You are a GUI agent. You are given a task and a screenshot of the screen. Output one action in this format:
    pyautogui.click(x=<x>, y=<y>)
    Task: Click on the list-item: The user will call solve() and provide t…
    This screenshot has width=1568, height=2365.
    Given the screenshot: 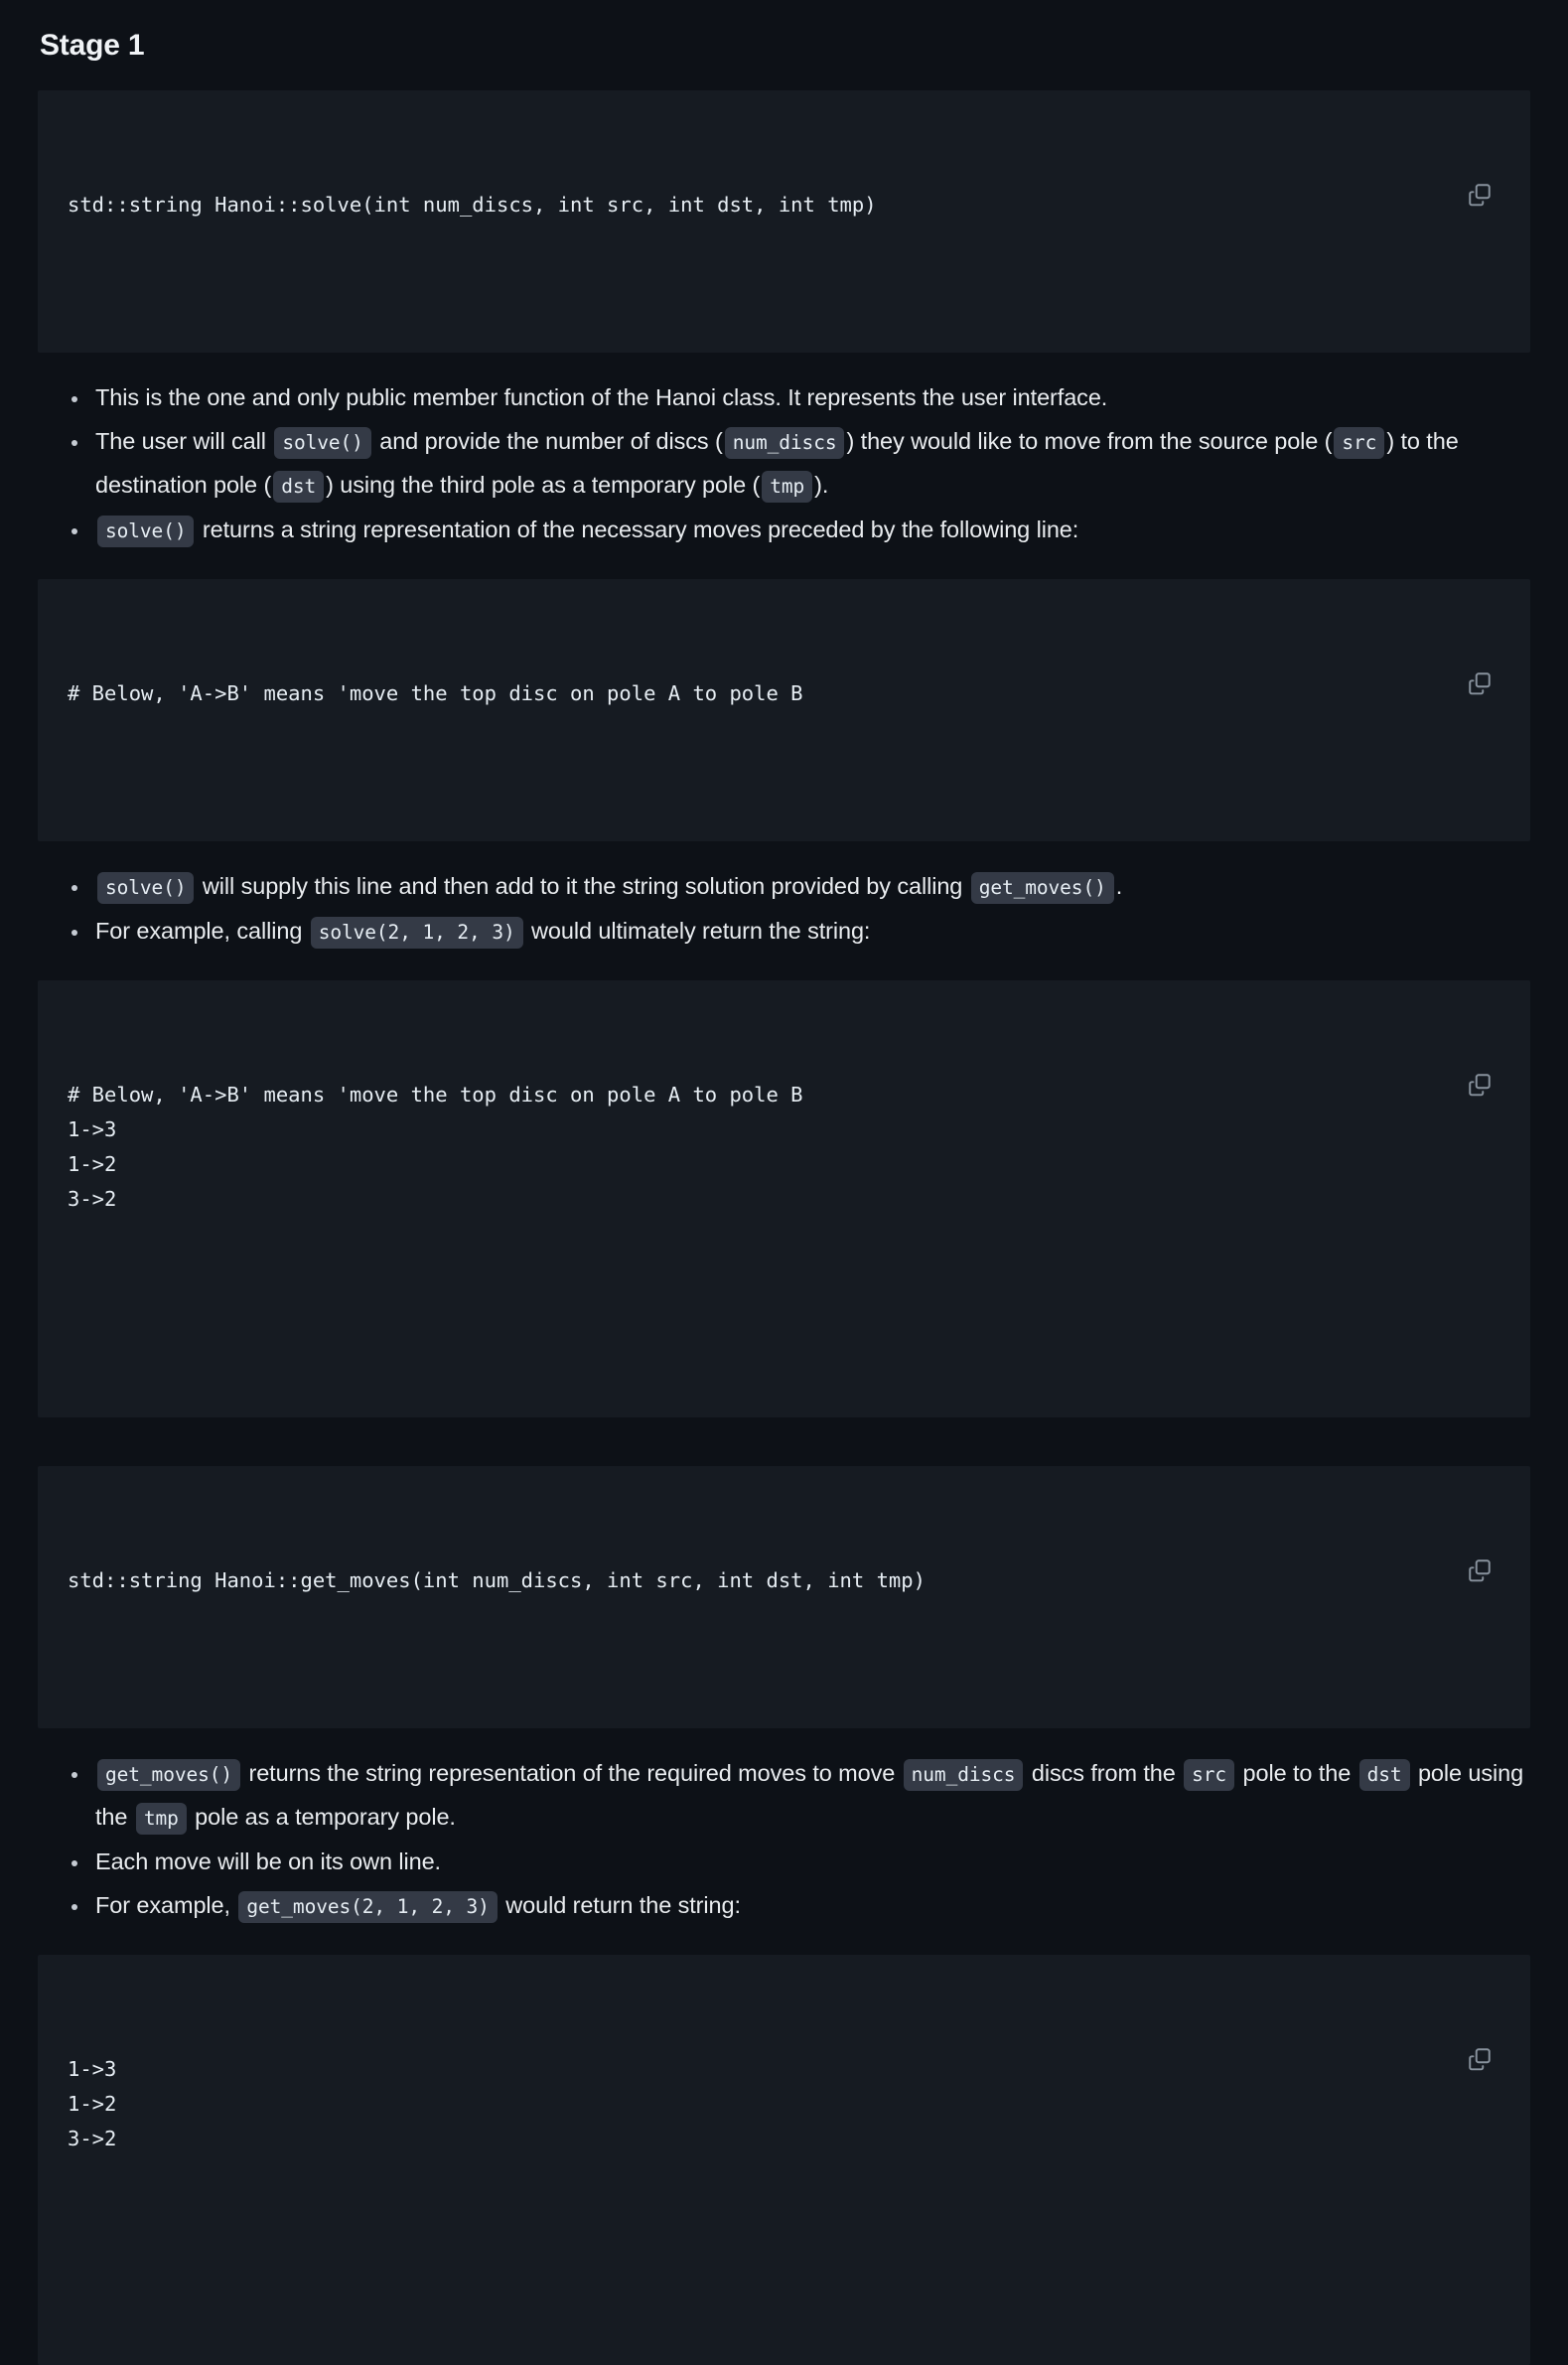 What is the action you would take?
    pyautogui.click(x=784, y=464)
    